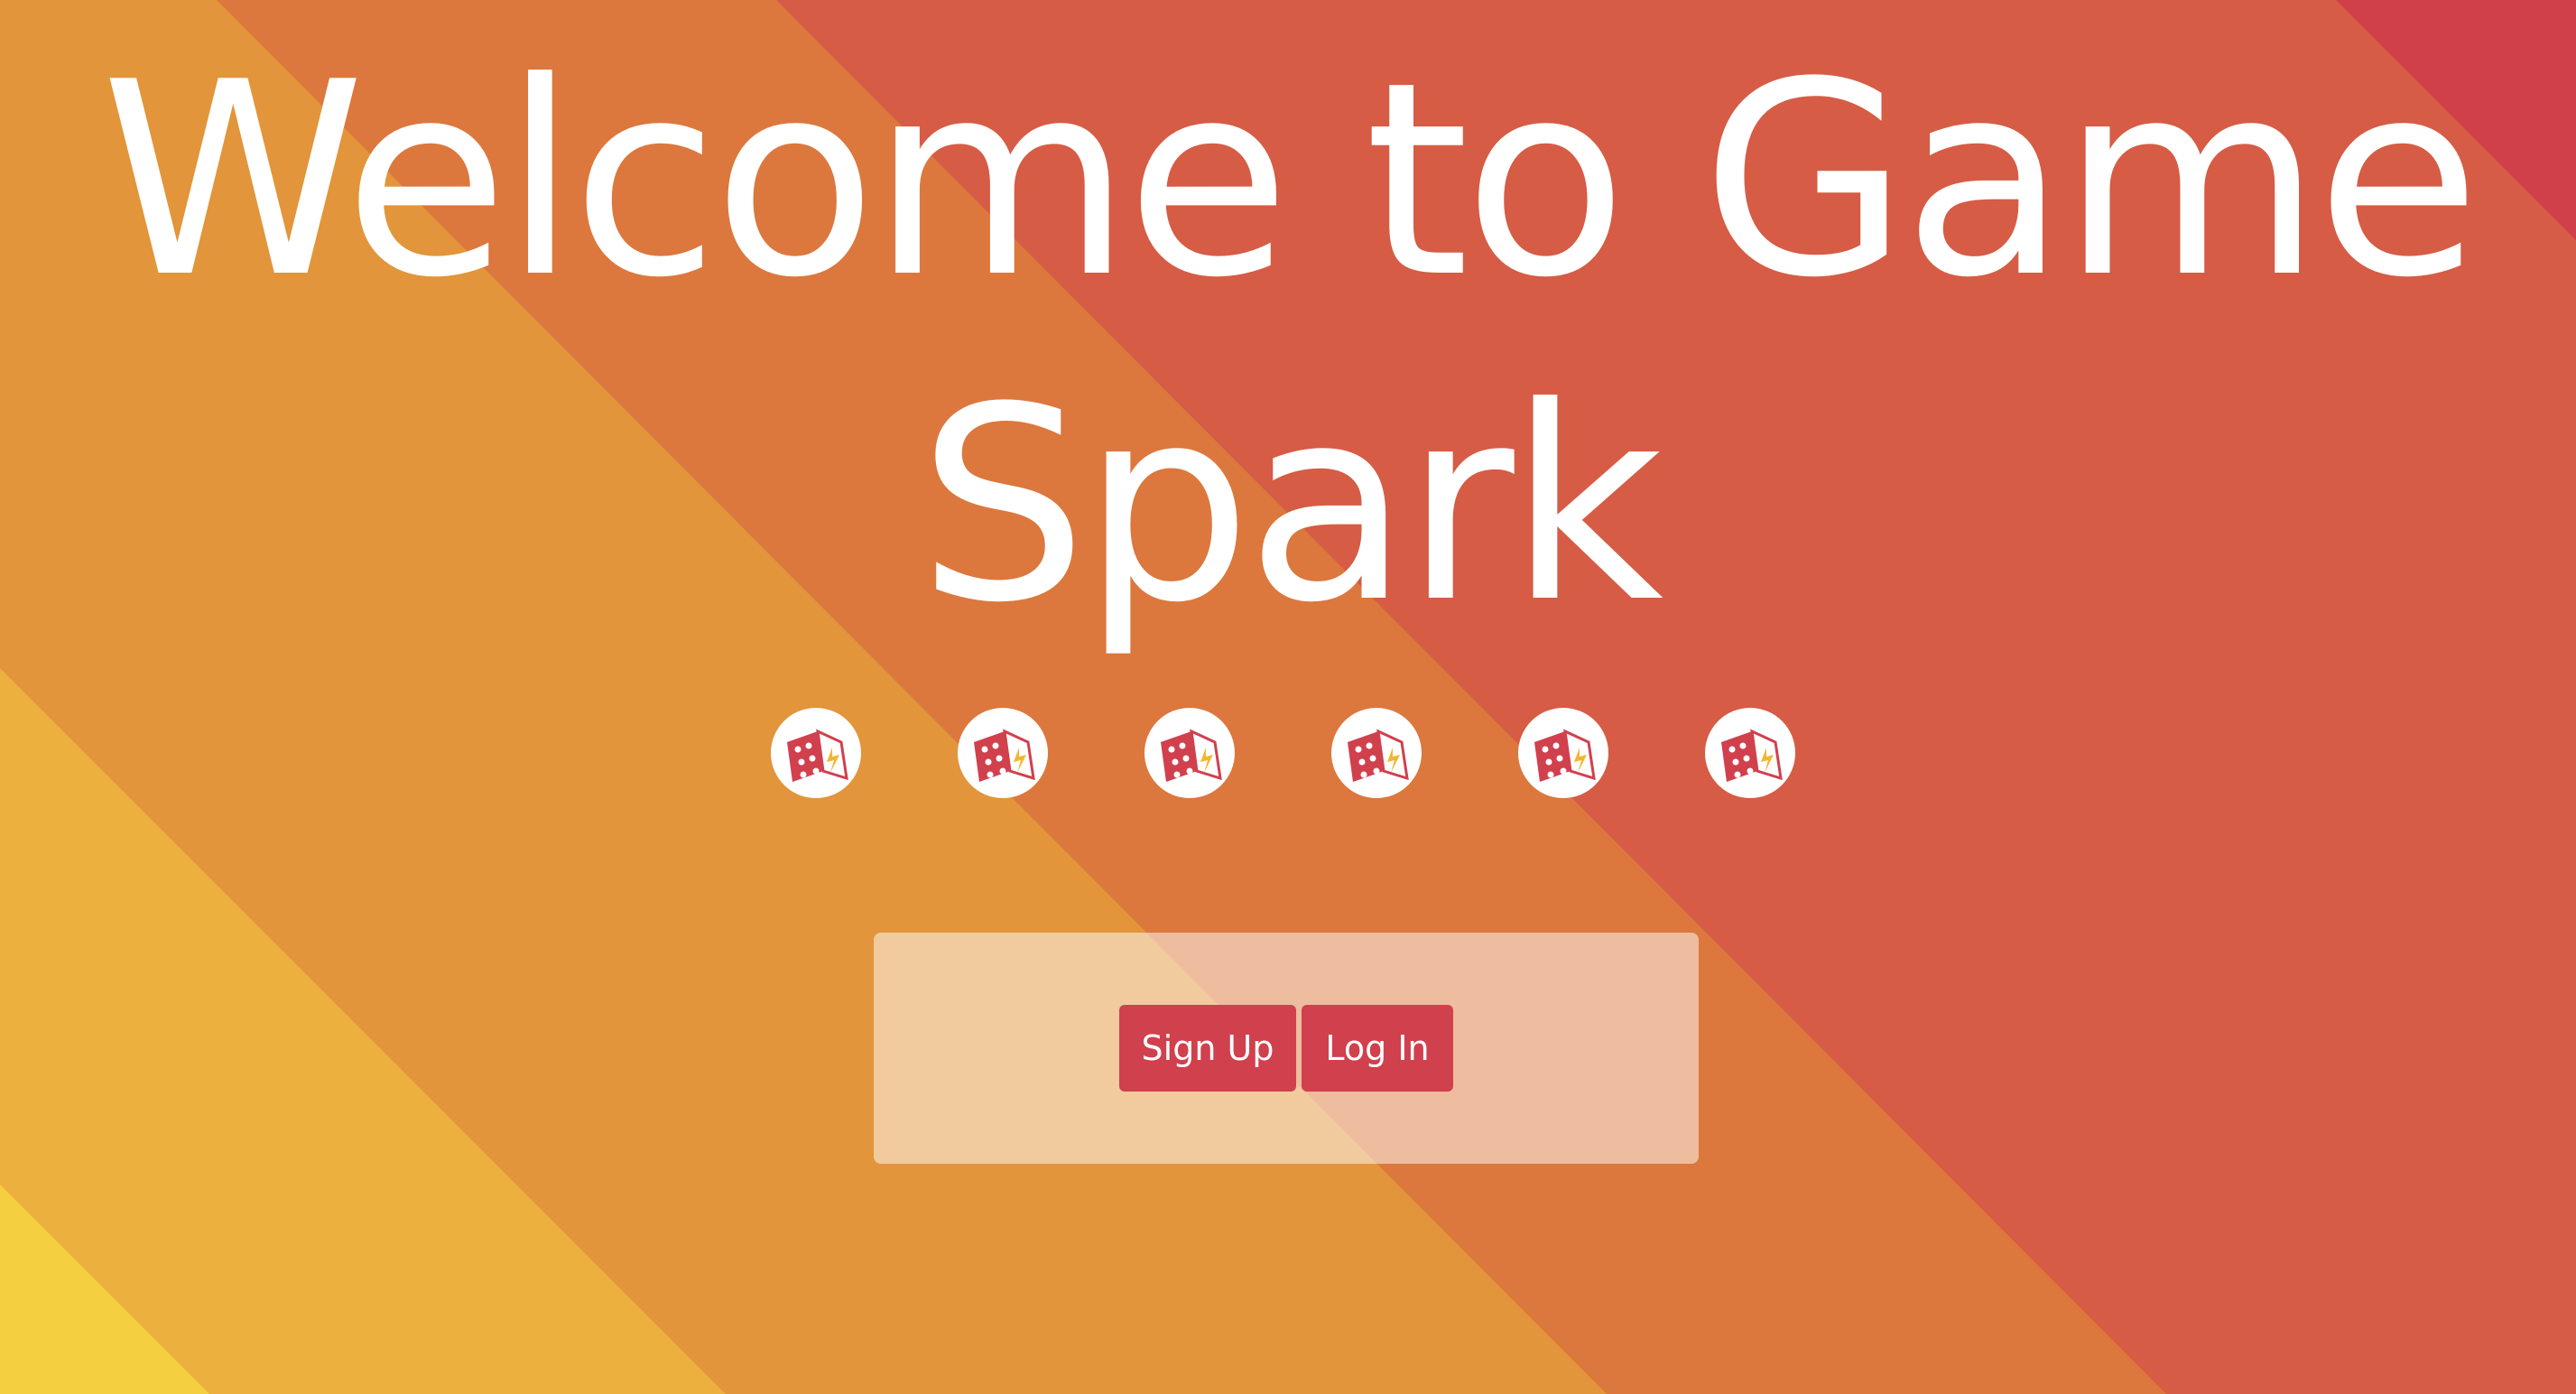  What do you see at coordinates (1207, 1049) in the screenshot?
I see `sign-up-button: Sign Up` at bounding box center [1207, 1049].